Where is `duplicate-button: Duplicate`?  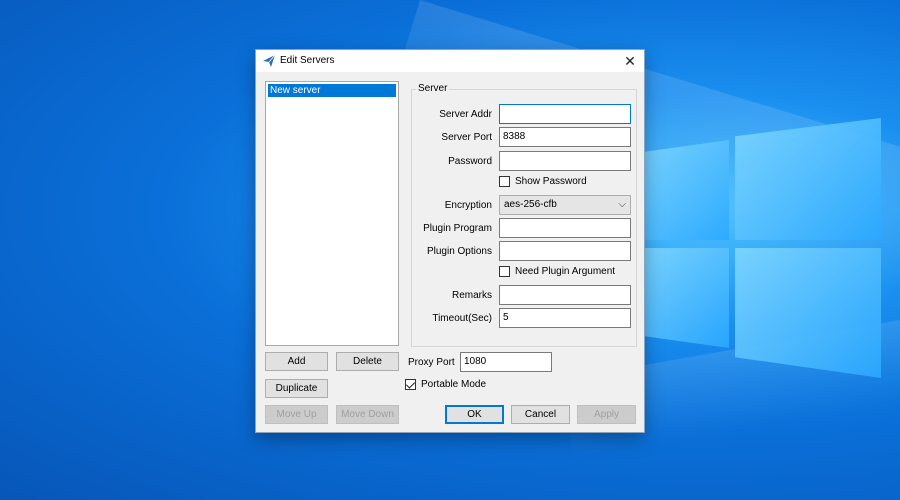
duplicate-button: Duplicate is located at coordinates (296, 388).